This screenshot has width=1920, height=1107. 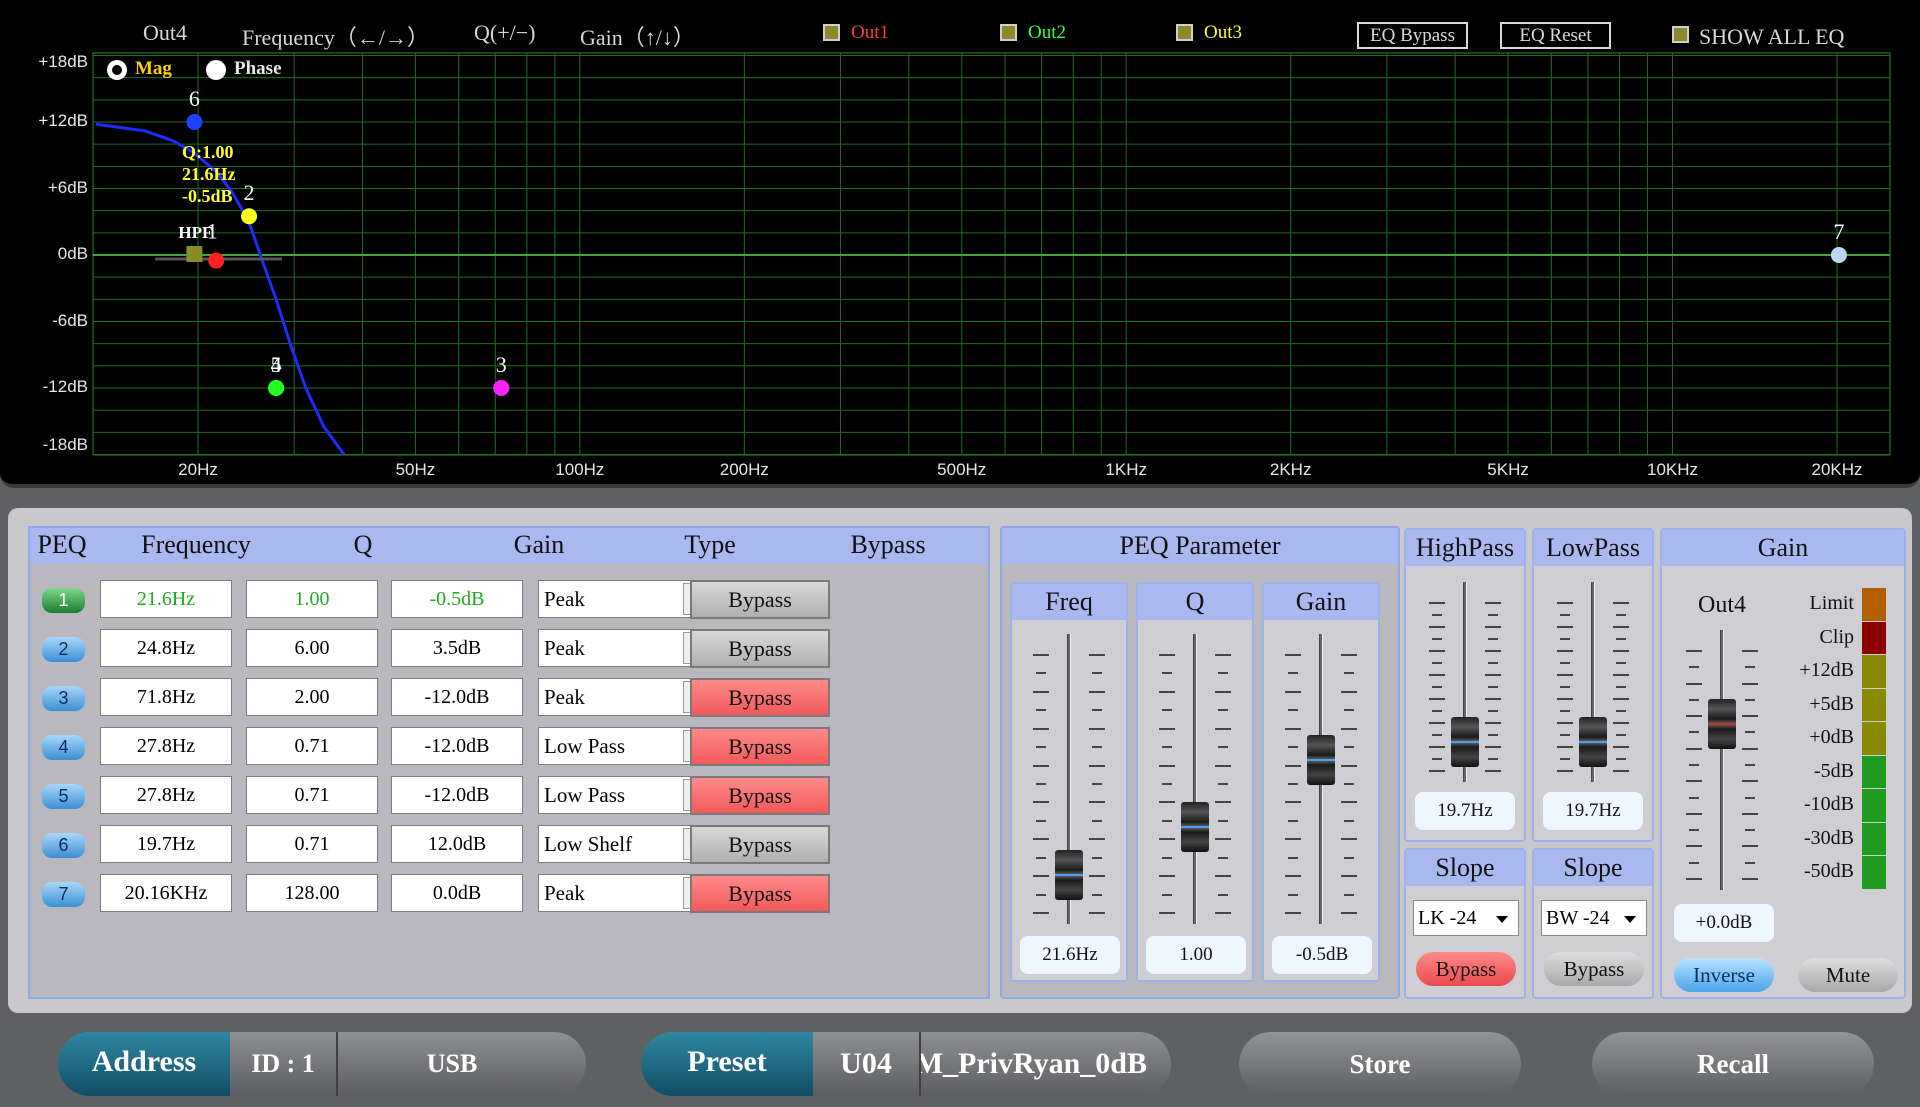 What do you see at coordinates (166, 697) in the screenshot?
I see `band-frequency-field: 71.8Hz` at bounding box center [166, 697].